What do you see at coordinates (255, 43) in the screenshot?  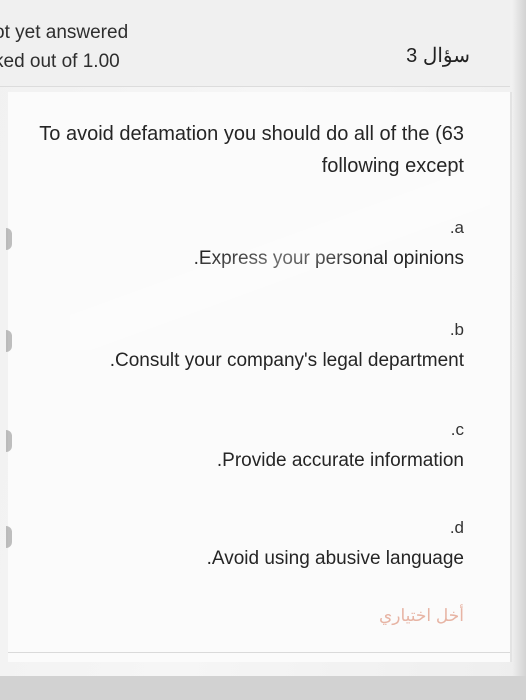 I see `question-info-box: ot yet answered ked out of 1.00 سؤال 3` at bounding box center [255, 43].